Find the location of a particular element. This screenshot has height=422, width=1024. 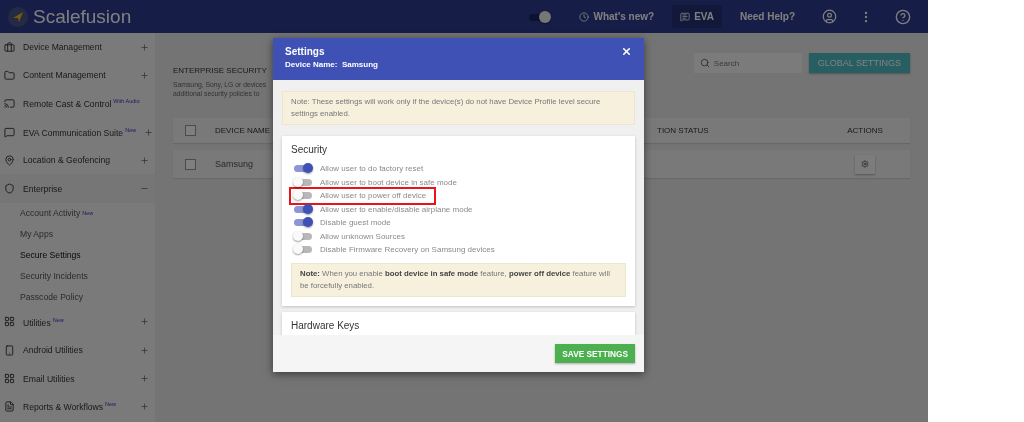

sidebar-item: Utilities $^{New}$ is located at coordinates (77, 322).